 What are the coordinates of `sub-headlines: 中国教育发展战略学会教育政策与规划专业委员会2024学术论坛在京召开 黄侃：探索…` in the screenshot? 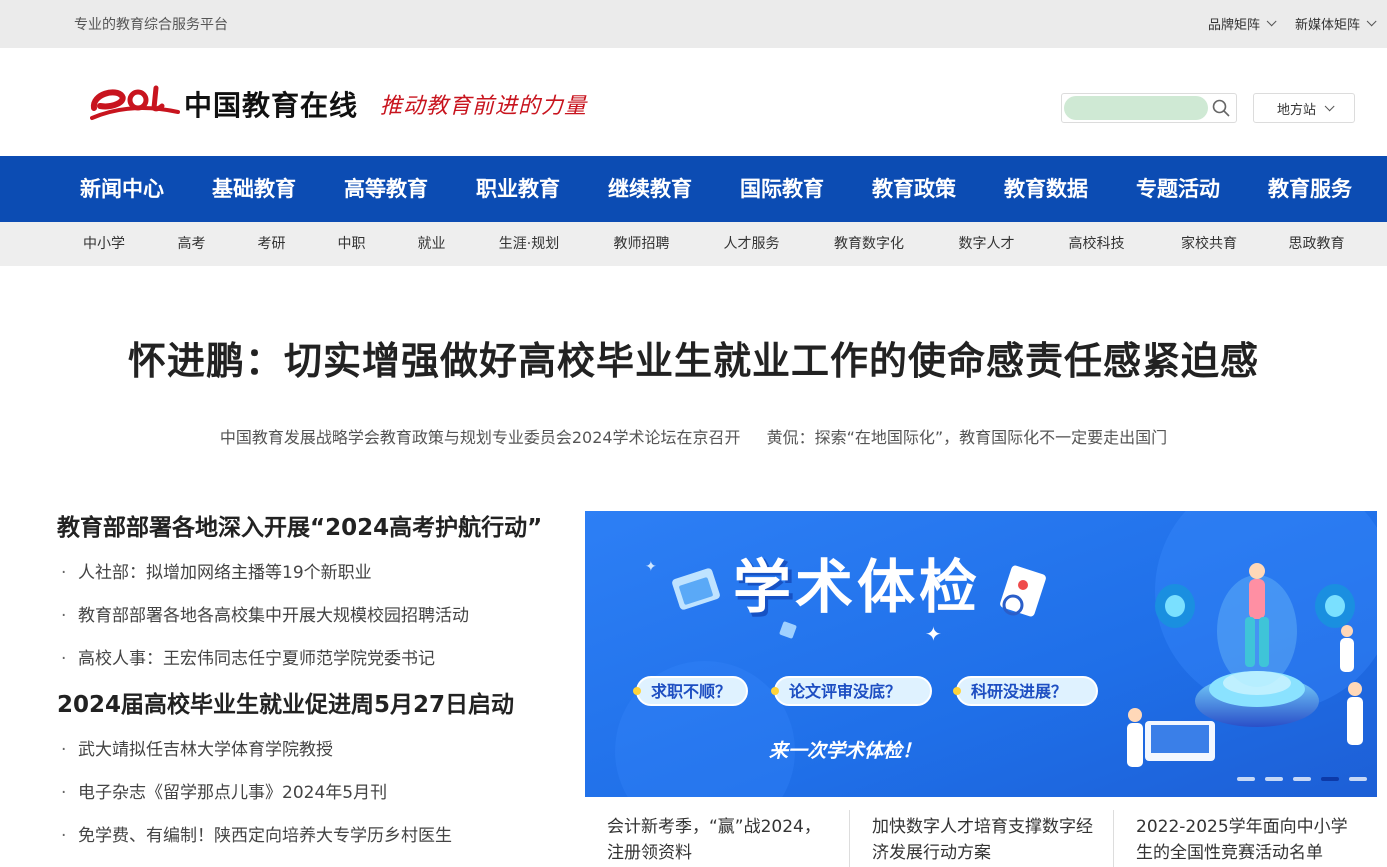 It's located at (693, 436).